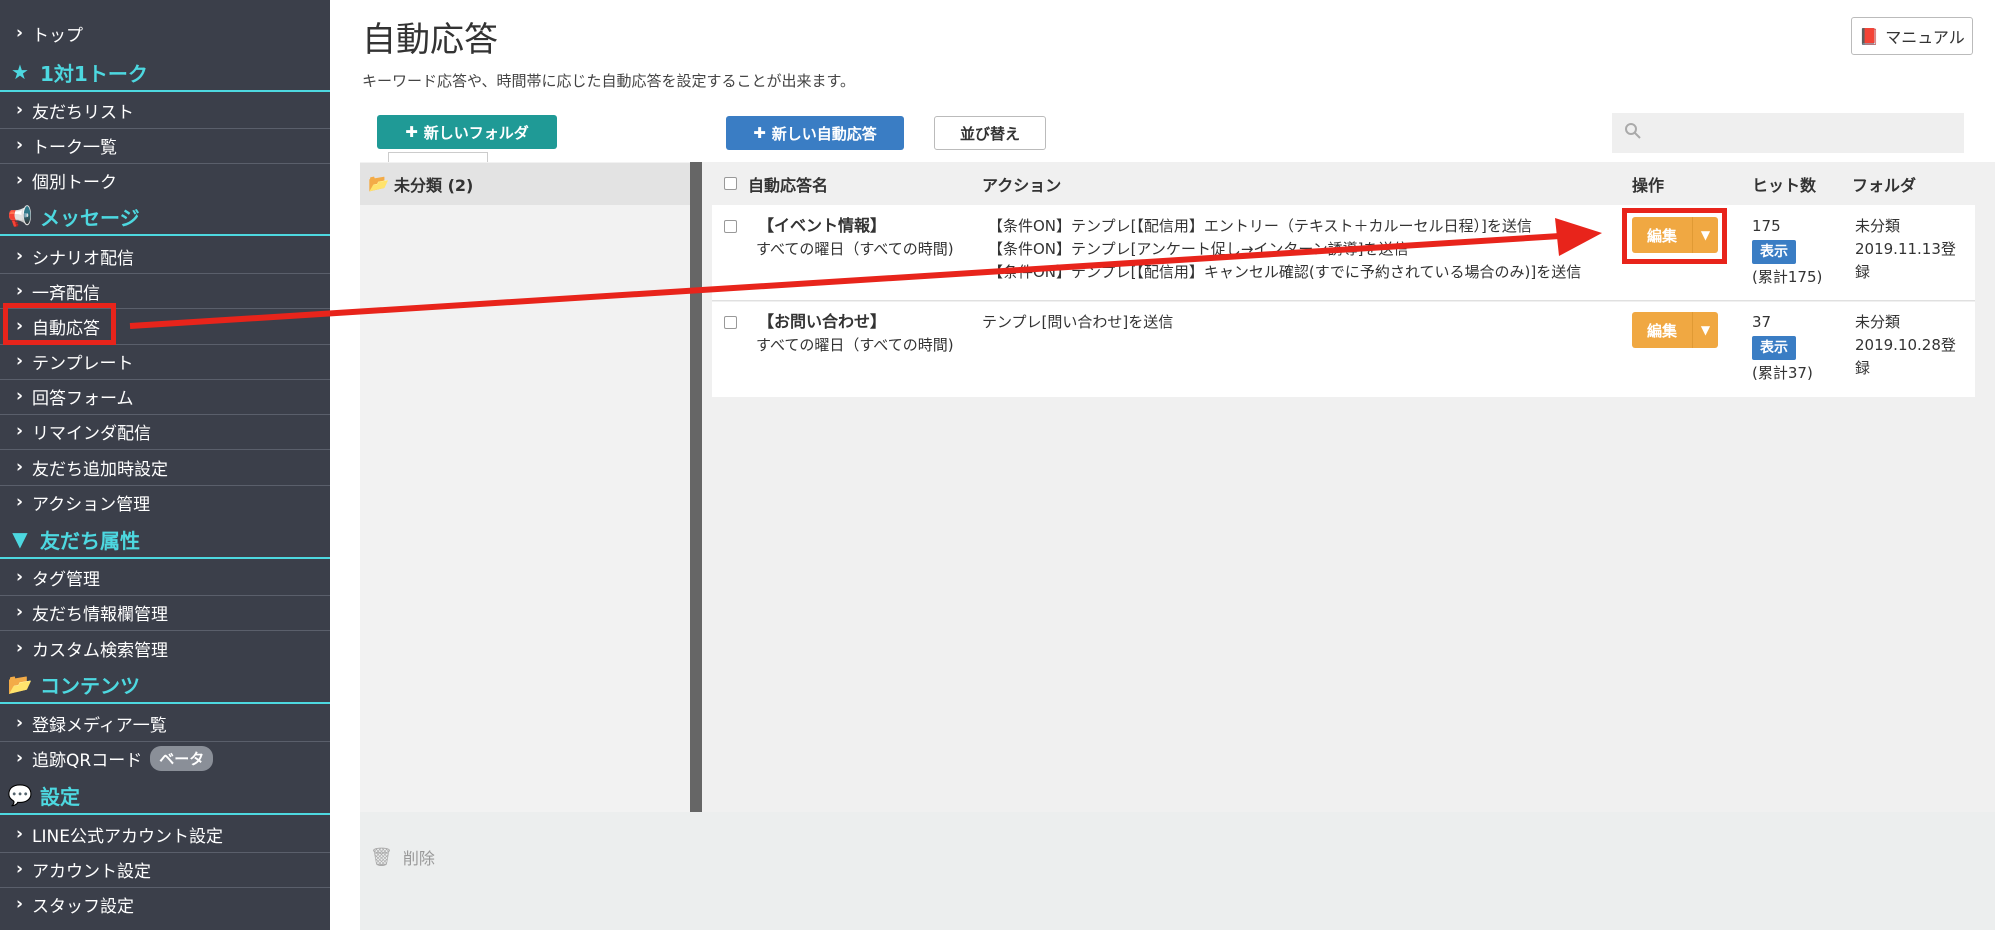 Image resolution: width=1995 pixels, height=930 pixels. What do you see at coordinates (91, 504) in the screenshot?
I see `sidebar-item-label: アクション管理` at bounding box center [91, 504].